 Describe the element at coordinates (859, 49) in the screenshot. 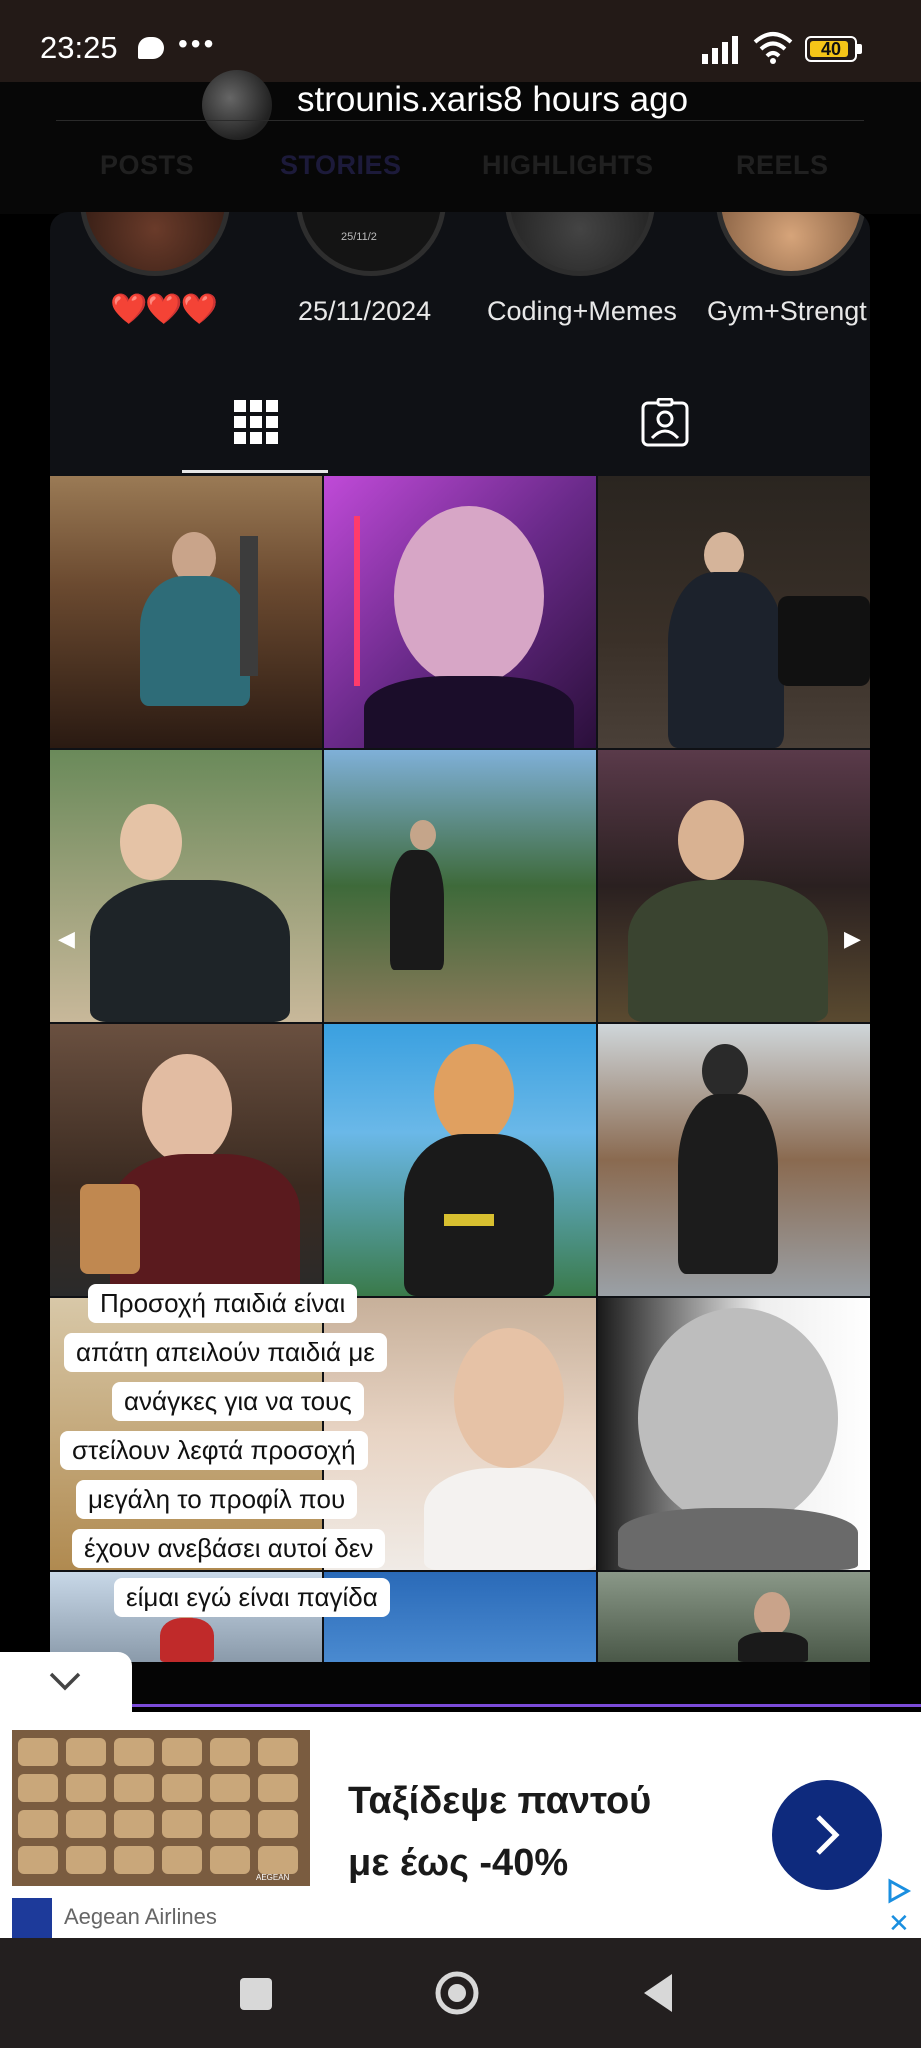

I see `battery-tip` at that location.